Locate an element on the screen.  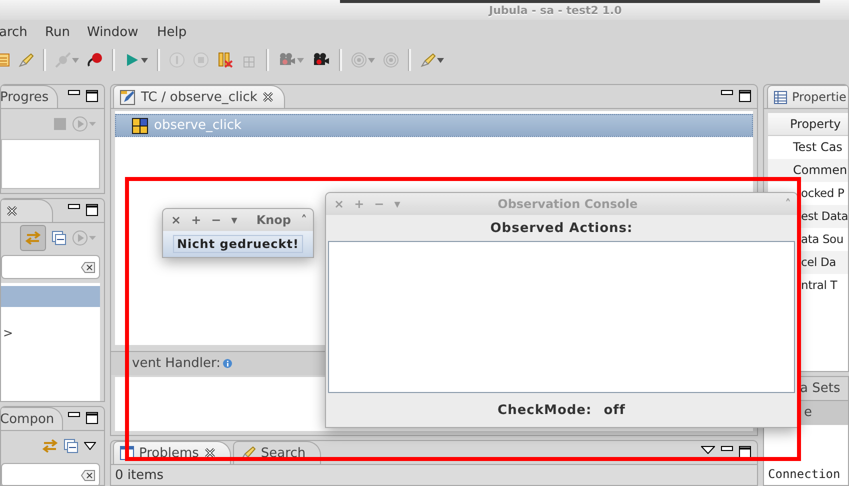
status-text: 0 items is located at coordinates (139, 475).